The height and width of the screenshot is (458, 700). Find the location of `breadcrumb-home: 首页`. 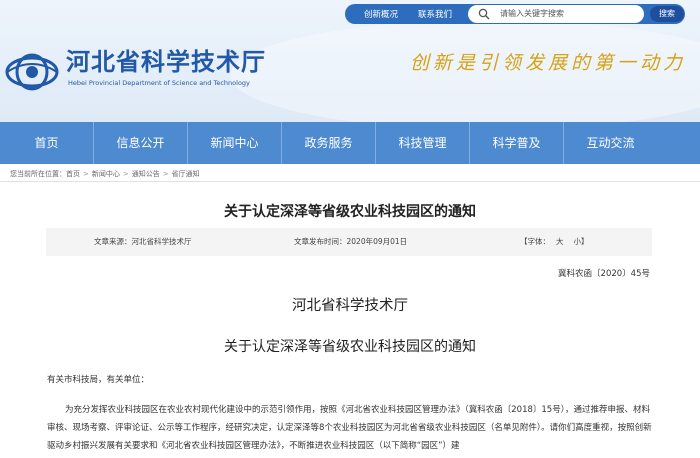

breadcrumb-home: 首页 is located at coordinates (73, 174).